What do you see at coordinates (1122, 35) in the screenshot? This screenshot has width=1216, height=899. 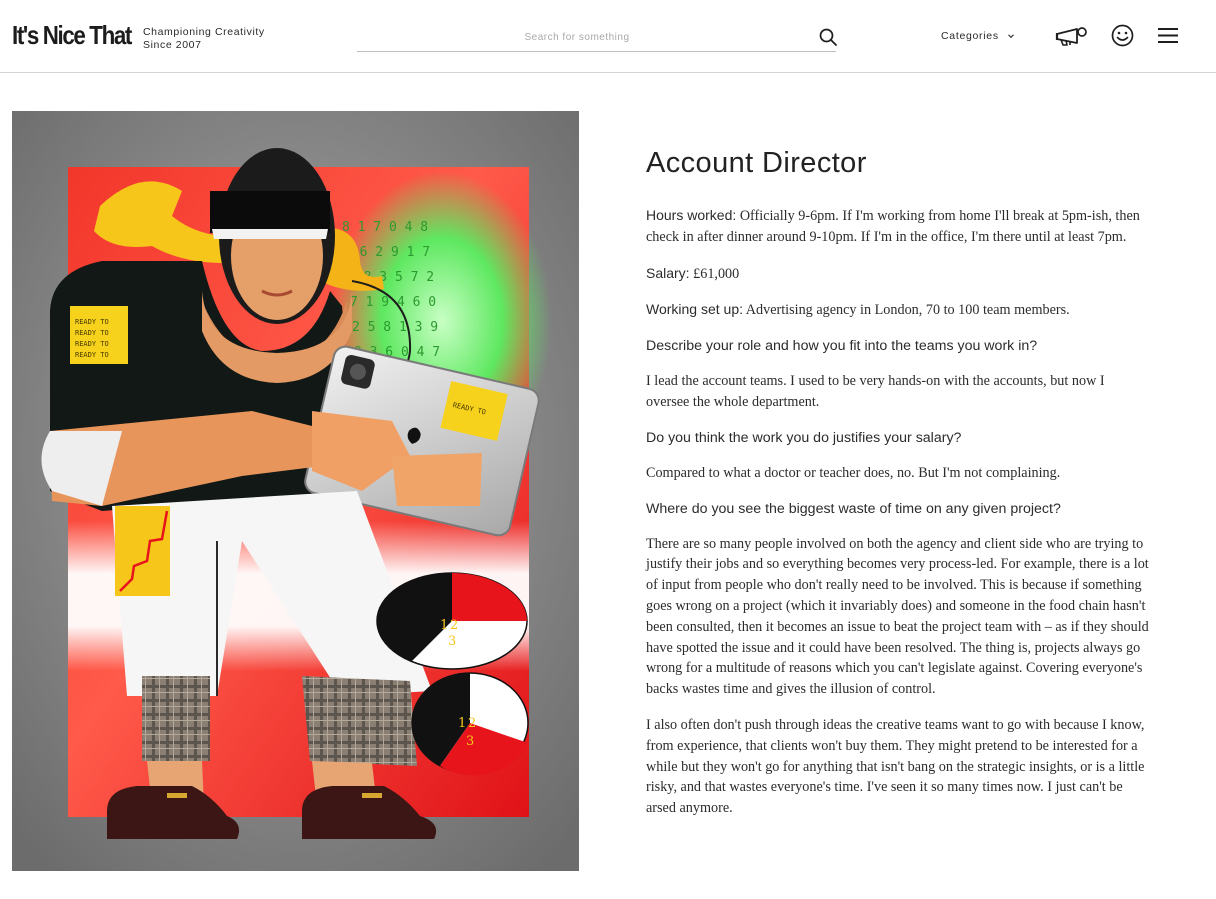 I see `smiley-icon` at bounding box center [1122, 35].